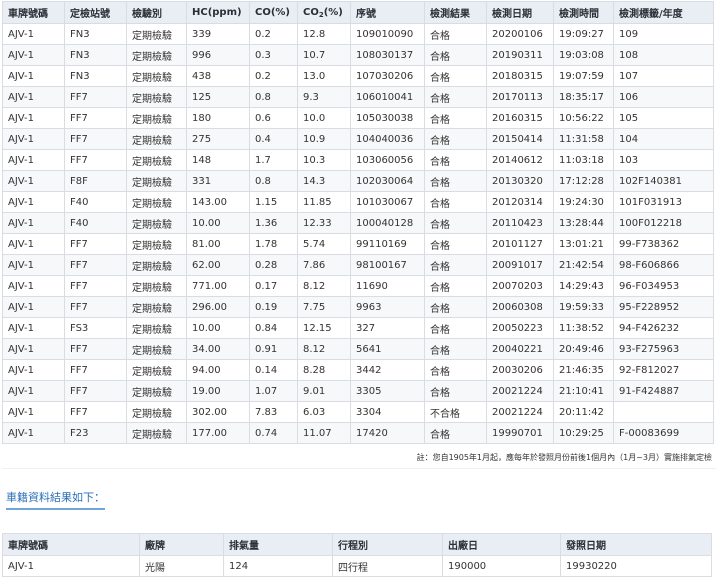  I want to click on cell-time: 13:28:44, so click(583, 223).